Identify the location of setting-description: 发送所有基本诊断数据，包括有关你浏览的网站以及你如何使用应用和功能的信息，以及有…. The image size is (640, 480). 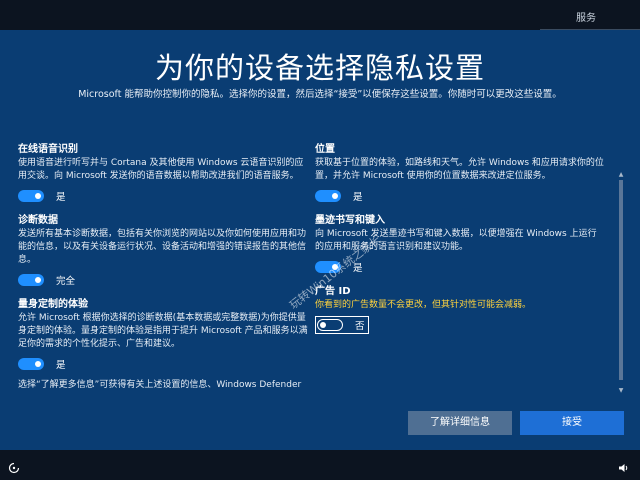
(162, 247).